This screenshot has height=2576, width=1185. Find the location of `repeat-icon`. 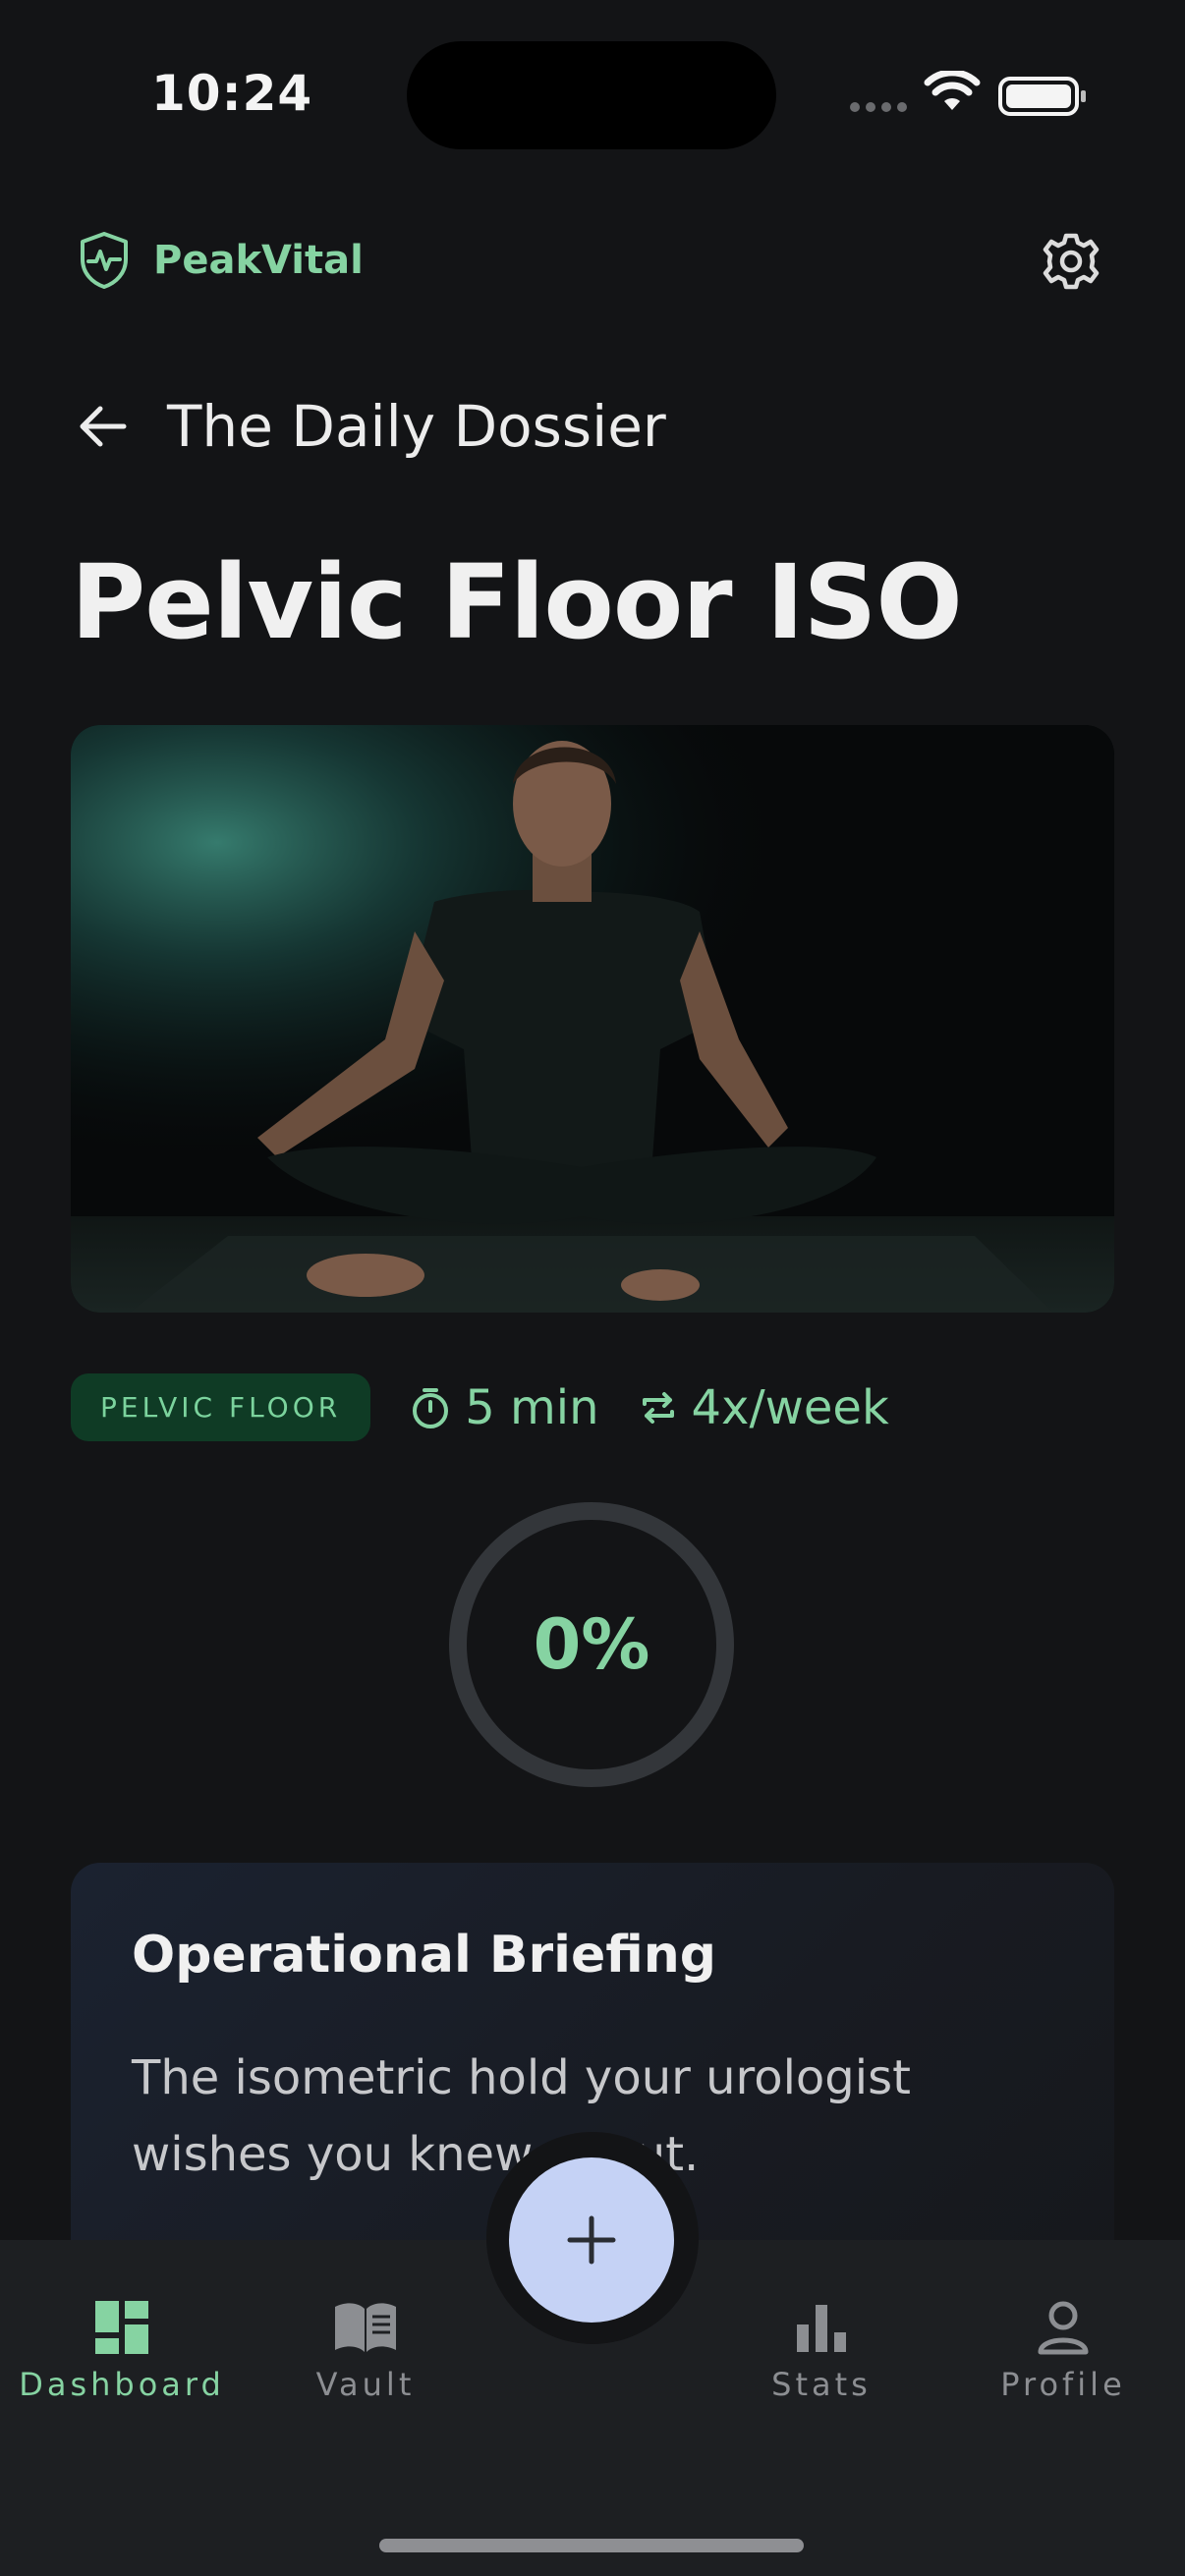

repeat-icon is located at coordinates (658, 1407).